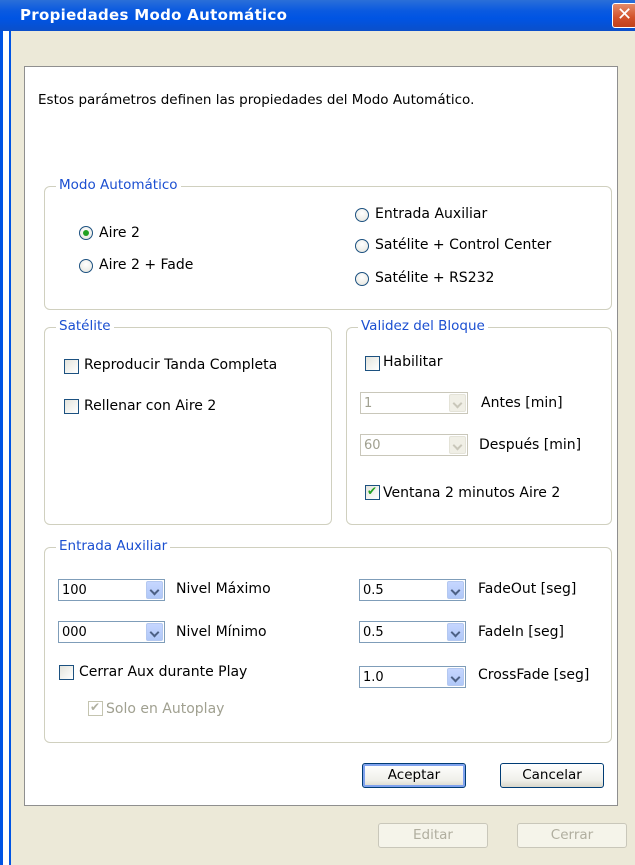 The height and width of the screenshot is (865, 635). I want to click on cerrar-aux-checkbox, so click(66, 672).